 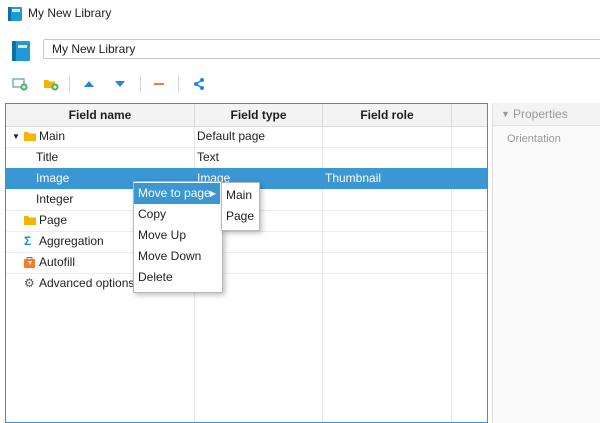 I want to click on move-down-button, so click(x=120, y=84).